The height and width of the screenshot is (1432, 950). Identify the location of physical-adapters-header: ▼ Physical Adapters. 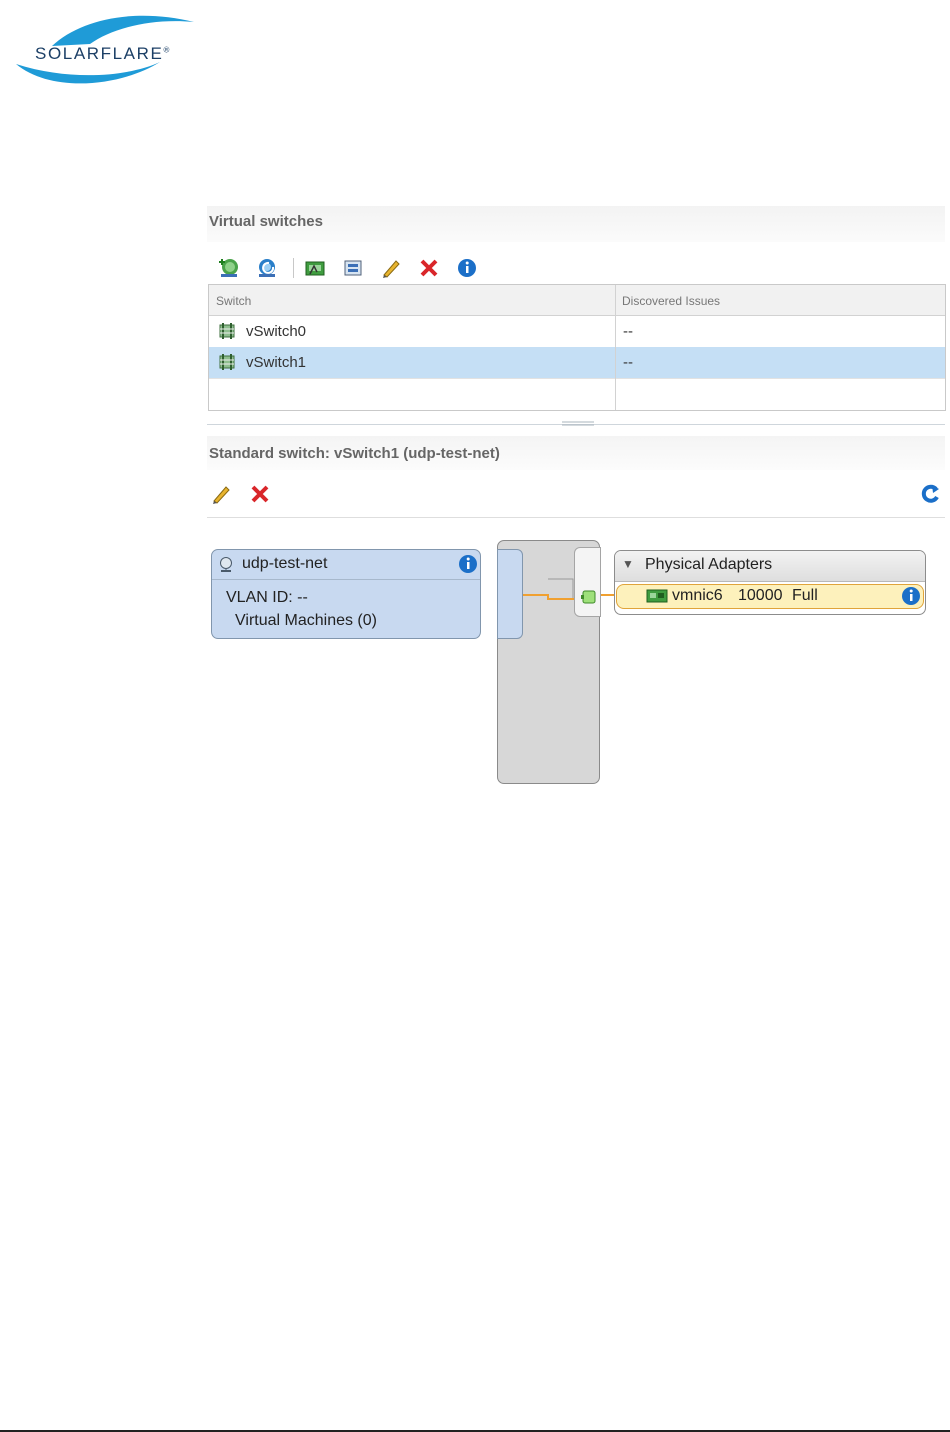
(770, 566).